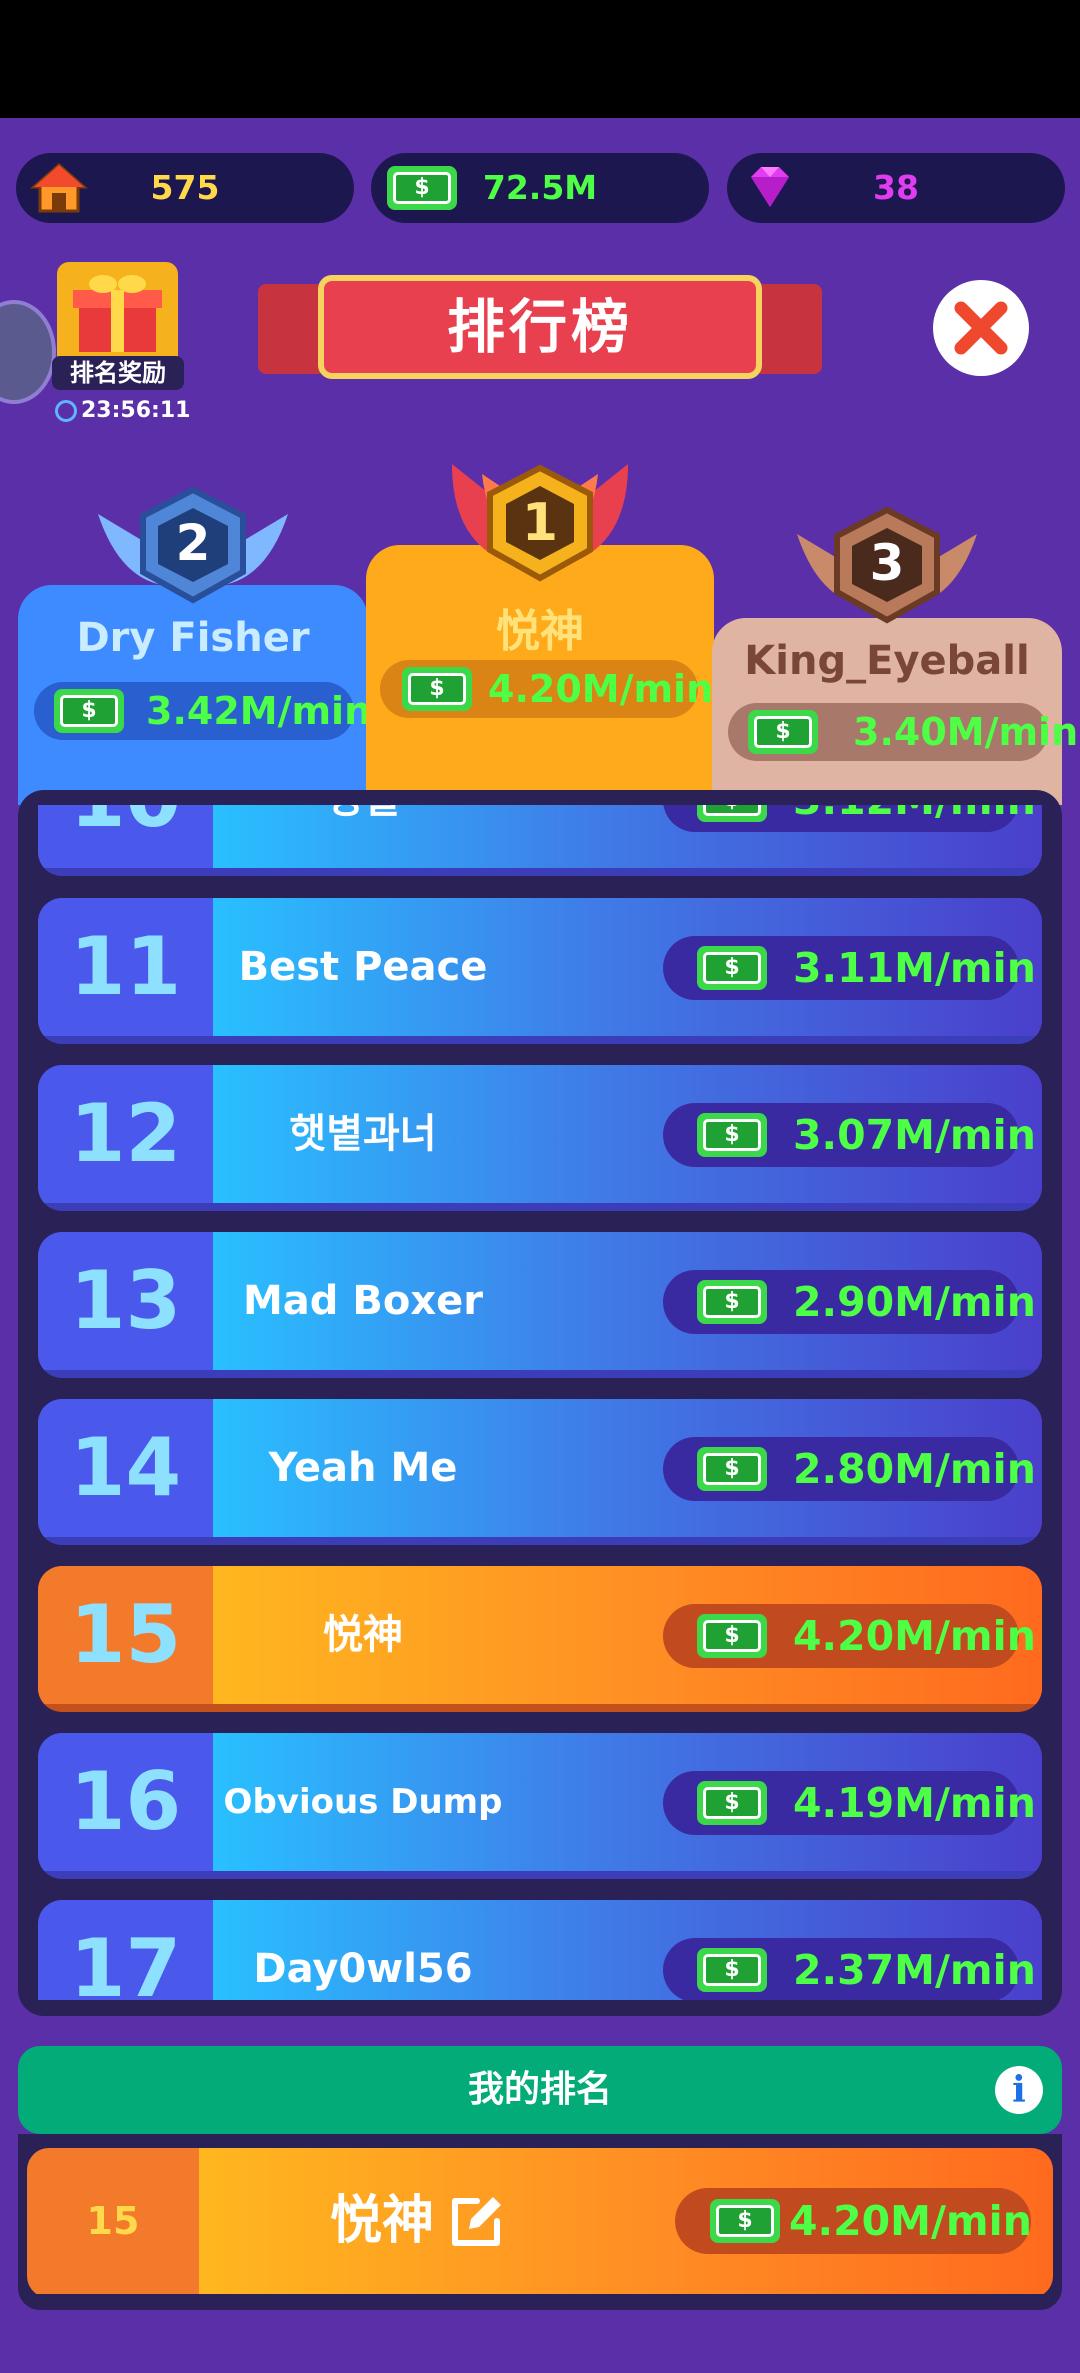 This screenshot has width=1080, height=2373. I want to click on my-rank-row: 15 悦神 $ 4.20M/min, so click(540, 2223).